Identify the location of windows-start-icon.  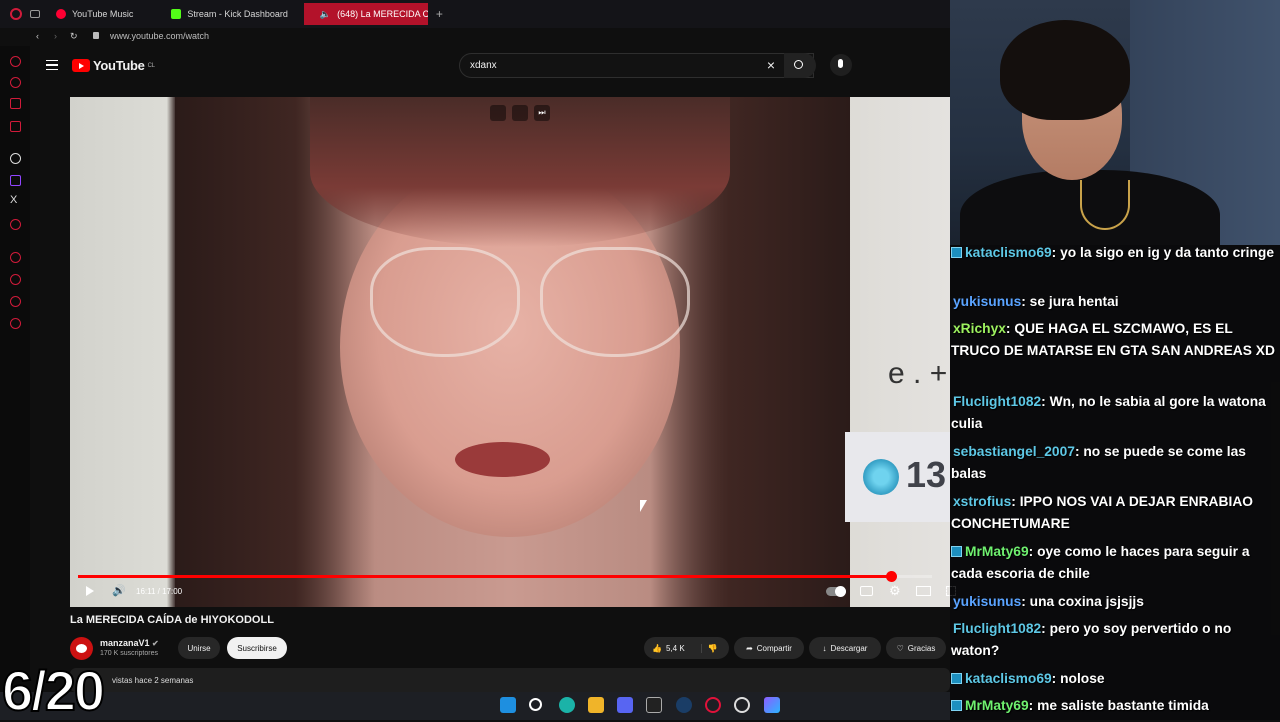
(508, 705).